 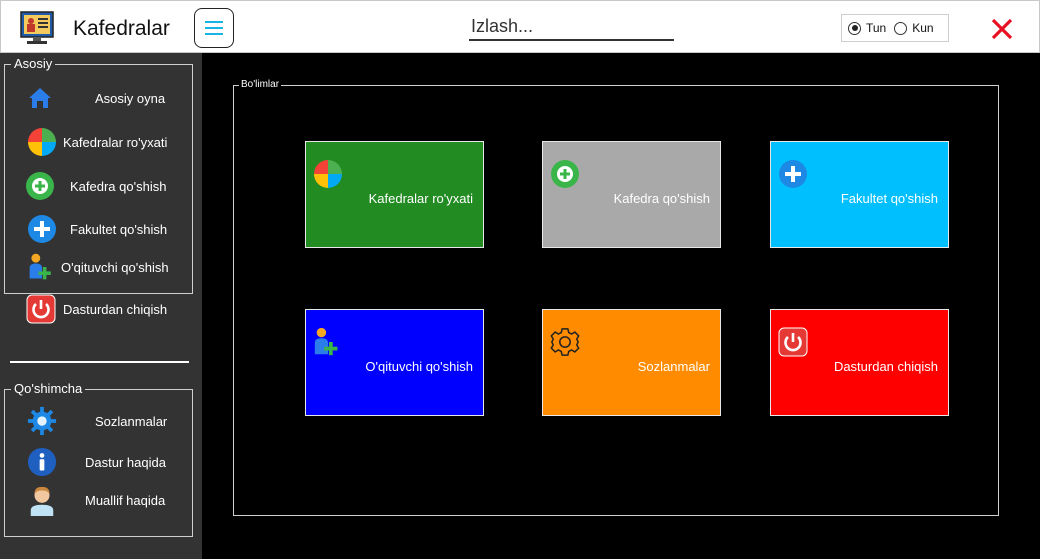 I want to click on tile-label: Dasturdan chiqish, so click(x=885, y=366).